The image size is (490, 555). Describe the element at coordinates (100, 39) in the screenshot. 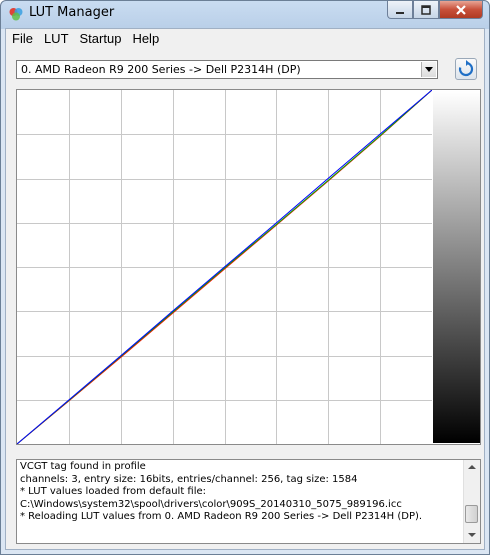

I see `menu-startup: Startup` at that location.